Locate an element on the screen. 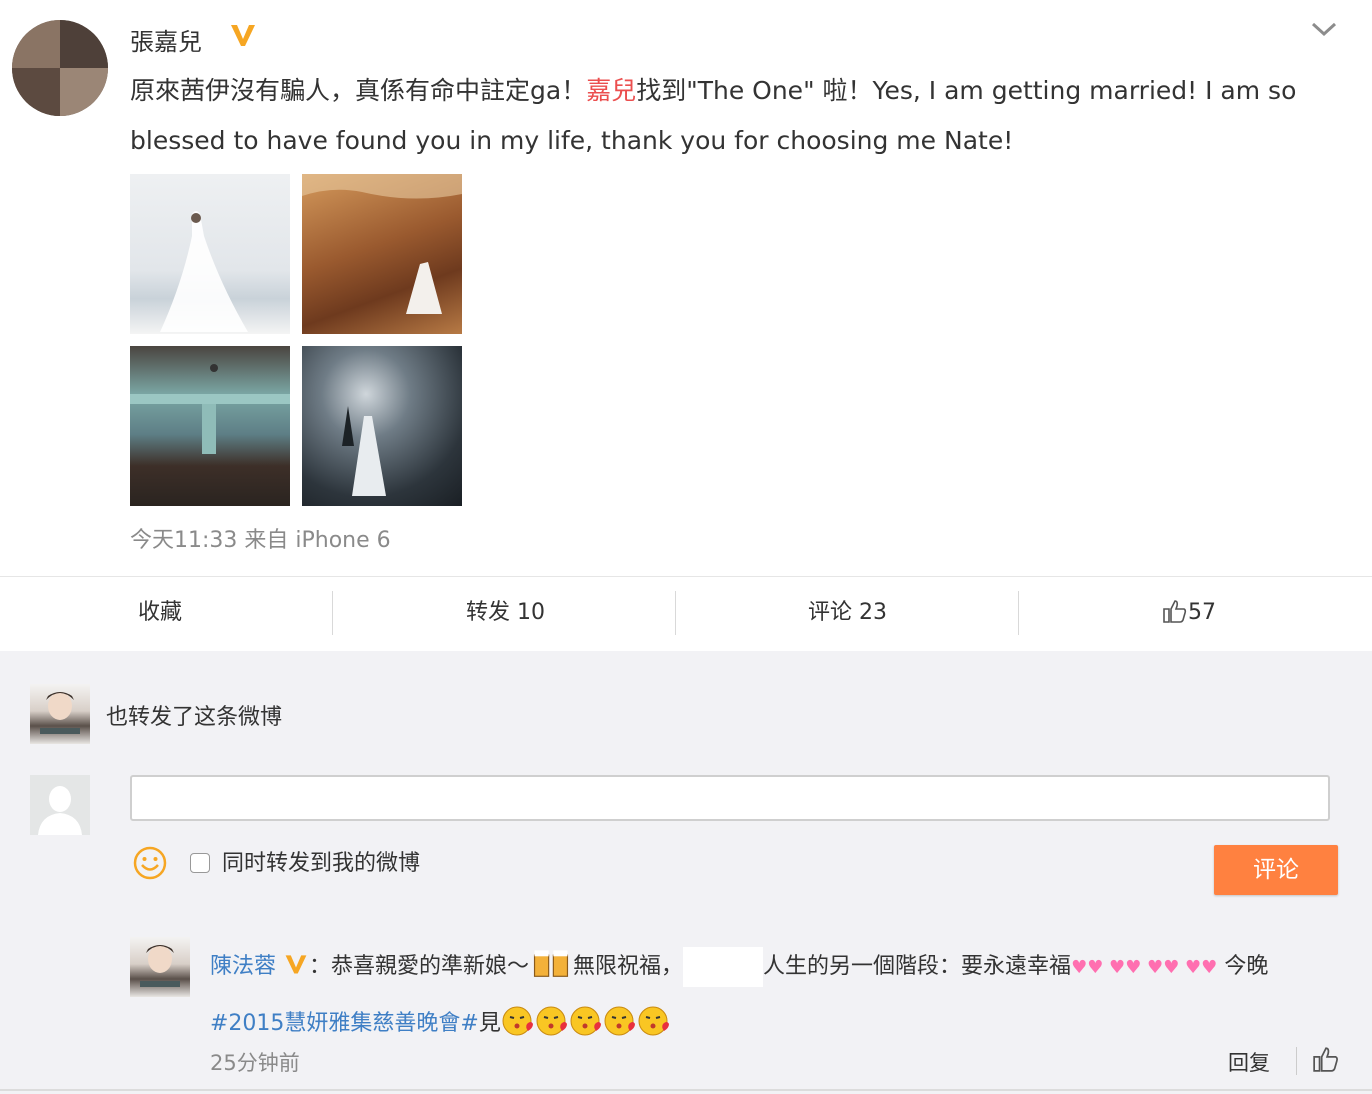 This screenshot has height=1094, width=1372. like-button: 57 is located at coordinates (1189, 614).